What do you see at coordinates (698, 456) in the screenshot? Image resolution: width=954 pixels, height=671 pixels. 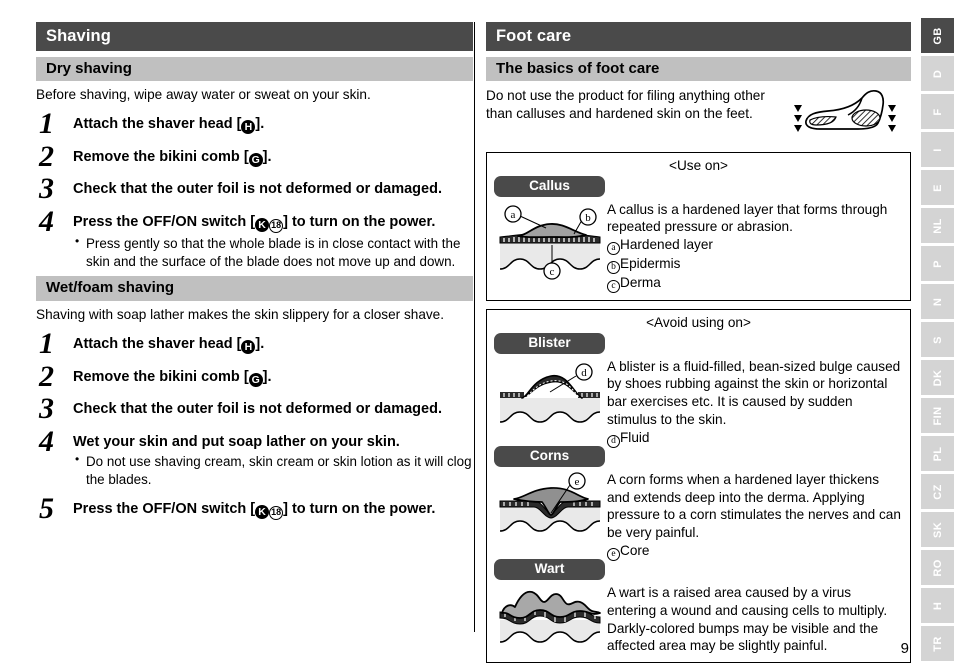 I see `badge-row: Corns` at bounding box center [698, 456].